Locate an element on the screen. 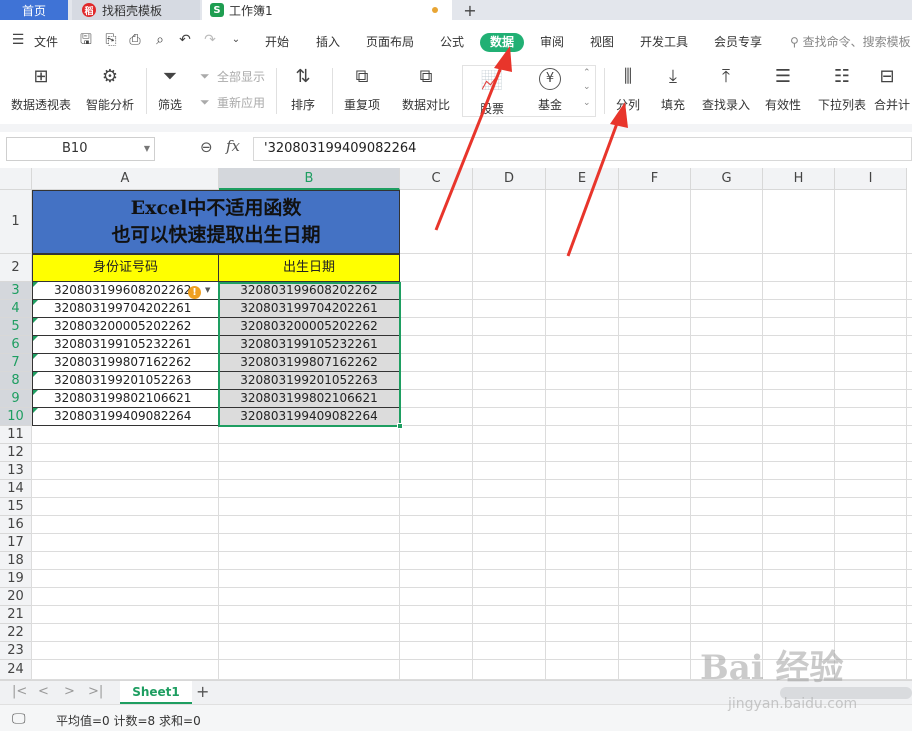 This screenshot has width=912, height=731. menu-file: 文件 is located at coordinates (46, 41).